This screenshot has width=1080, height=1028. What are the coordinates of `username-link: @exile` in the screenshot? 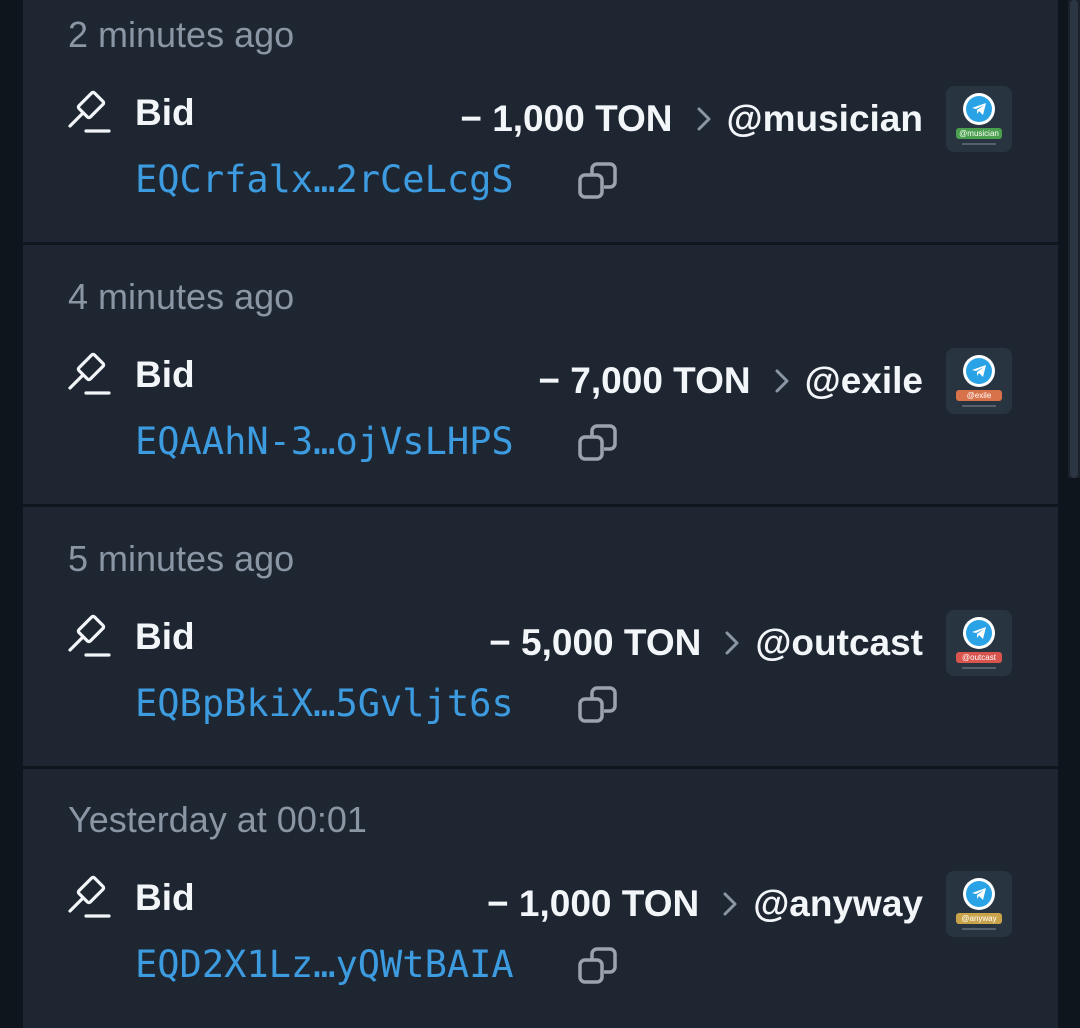 It's located at (864, 381).